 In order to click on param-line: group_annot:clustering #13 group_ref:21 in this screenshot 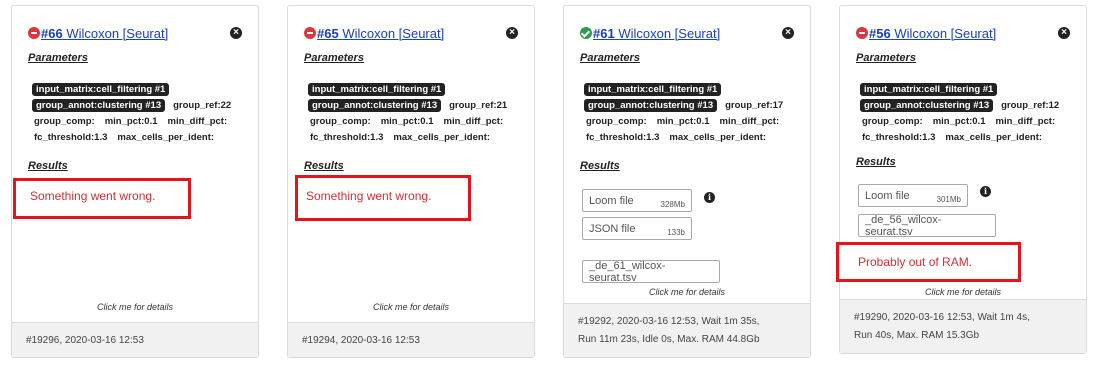, I will do `click(408, 105)`.